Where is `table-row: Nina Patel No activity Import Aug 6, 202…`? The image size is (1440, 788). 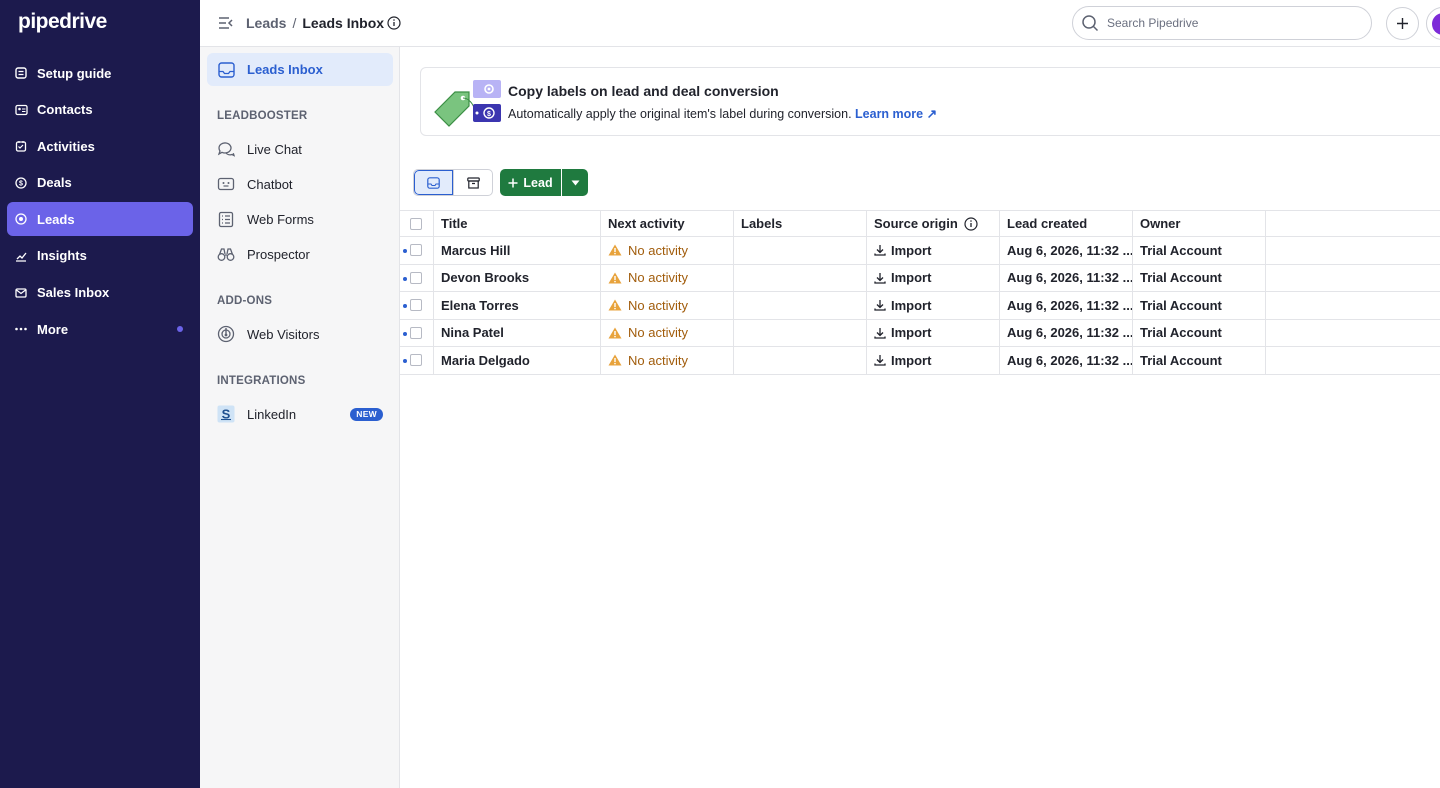
table-row: Nina Patel No activity Import Aug 6, 202… is located at coordinates (920, 333).